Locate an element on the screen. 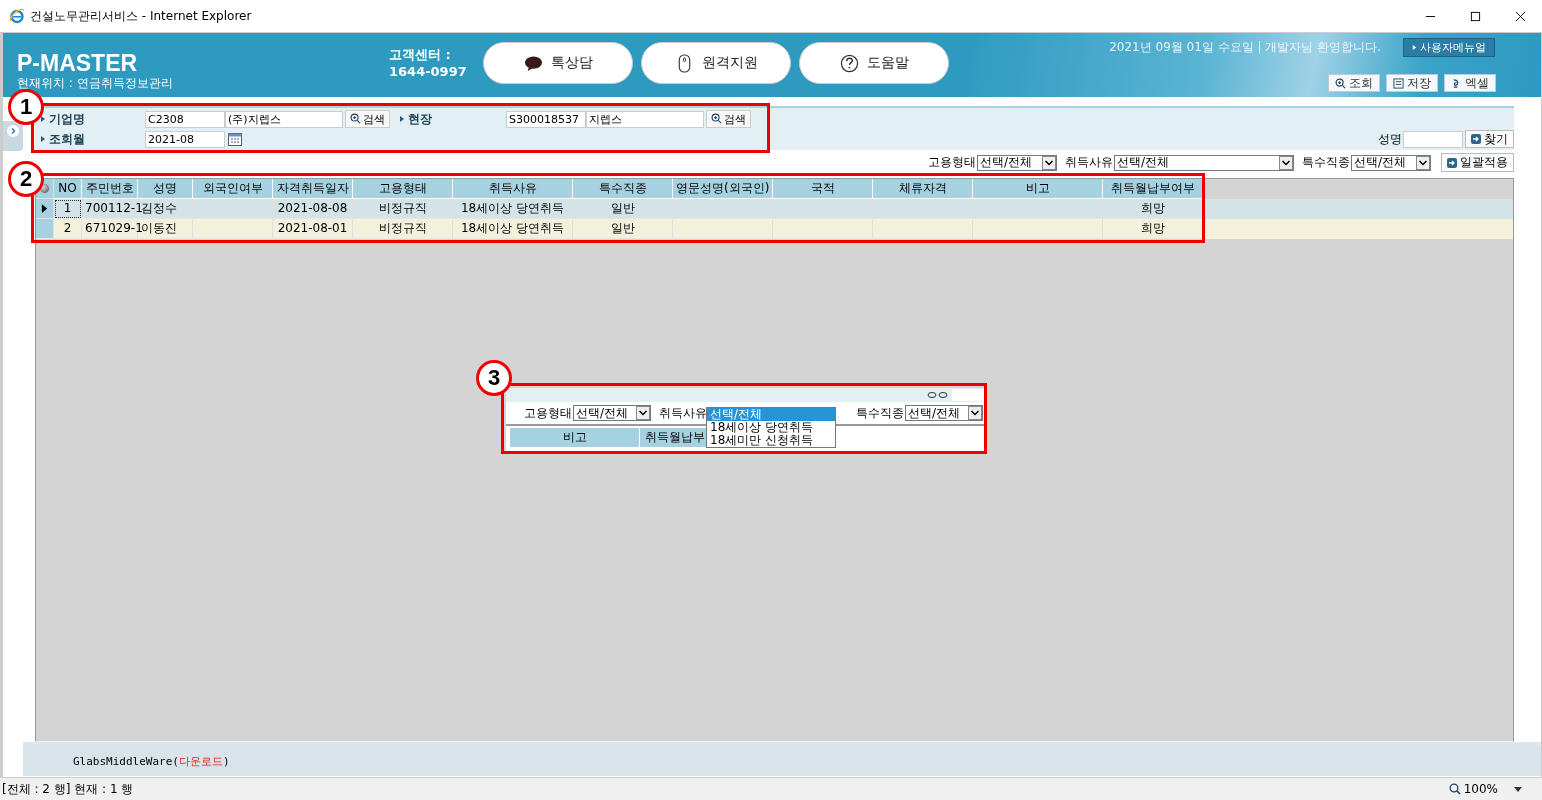 The width and height of the screenshot is (1542, 800). toolbar-button: 조회 is located at coordinates (1354, 83).